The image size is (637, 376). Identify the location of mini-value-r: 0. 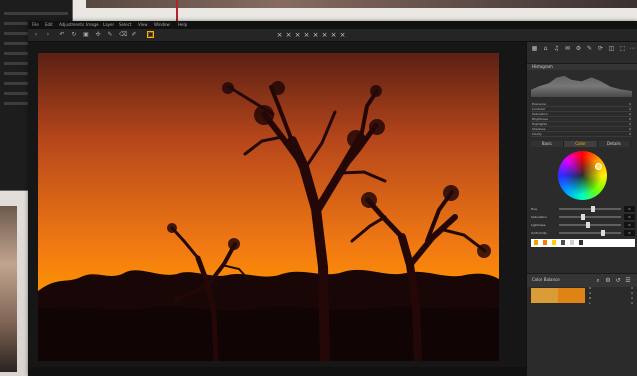
(632, 288).